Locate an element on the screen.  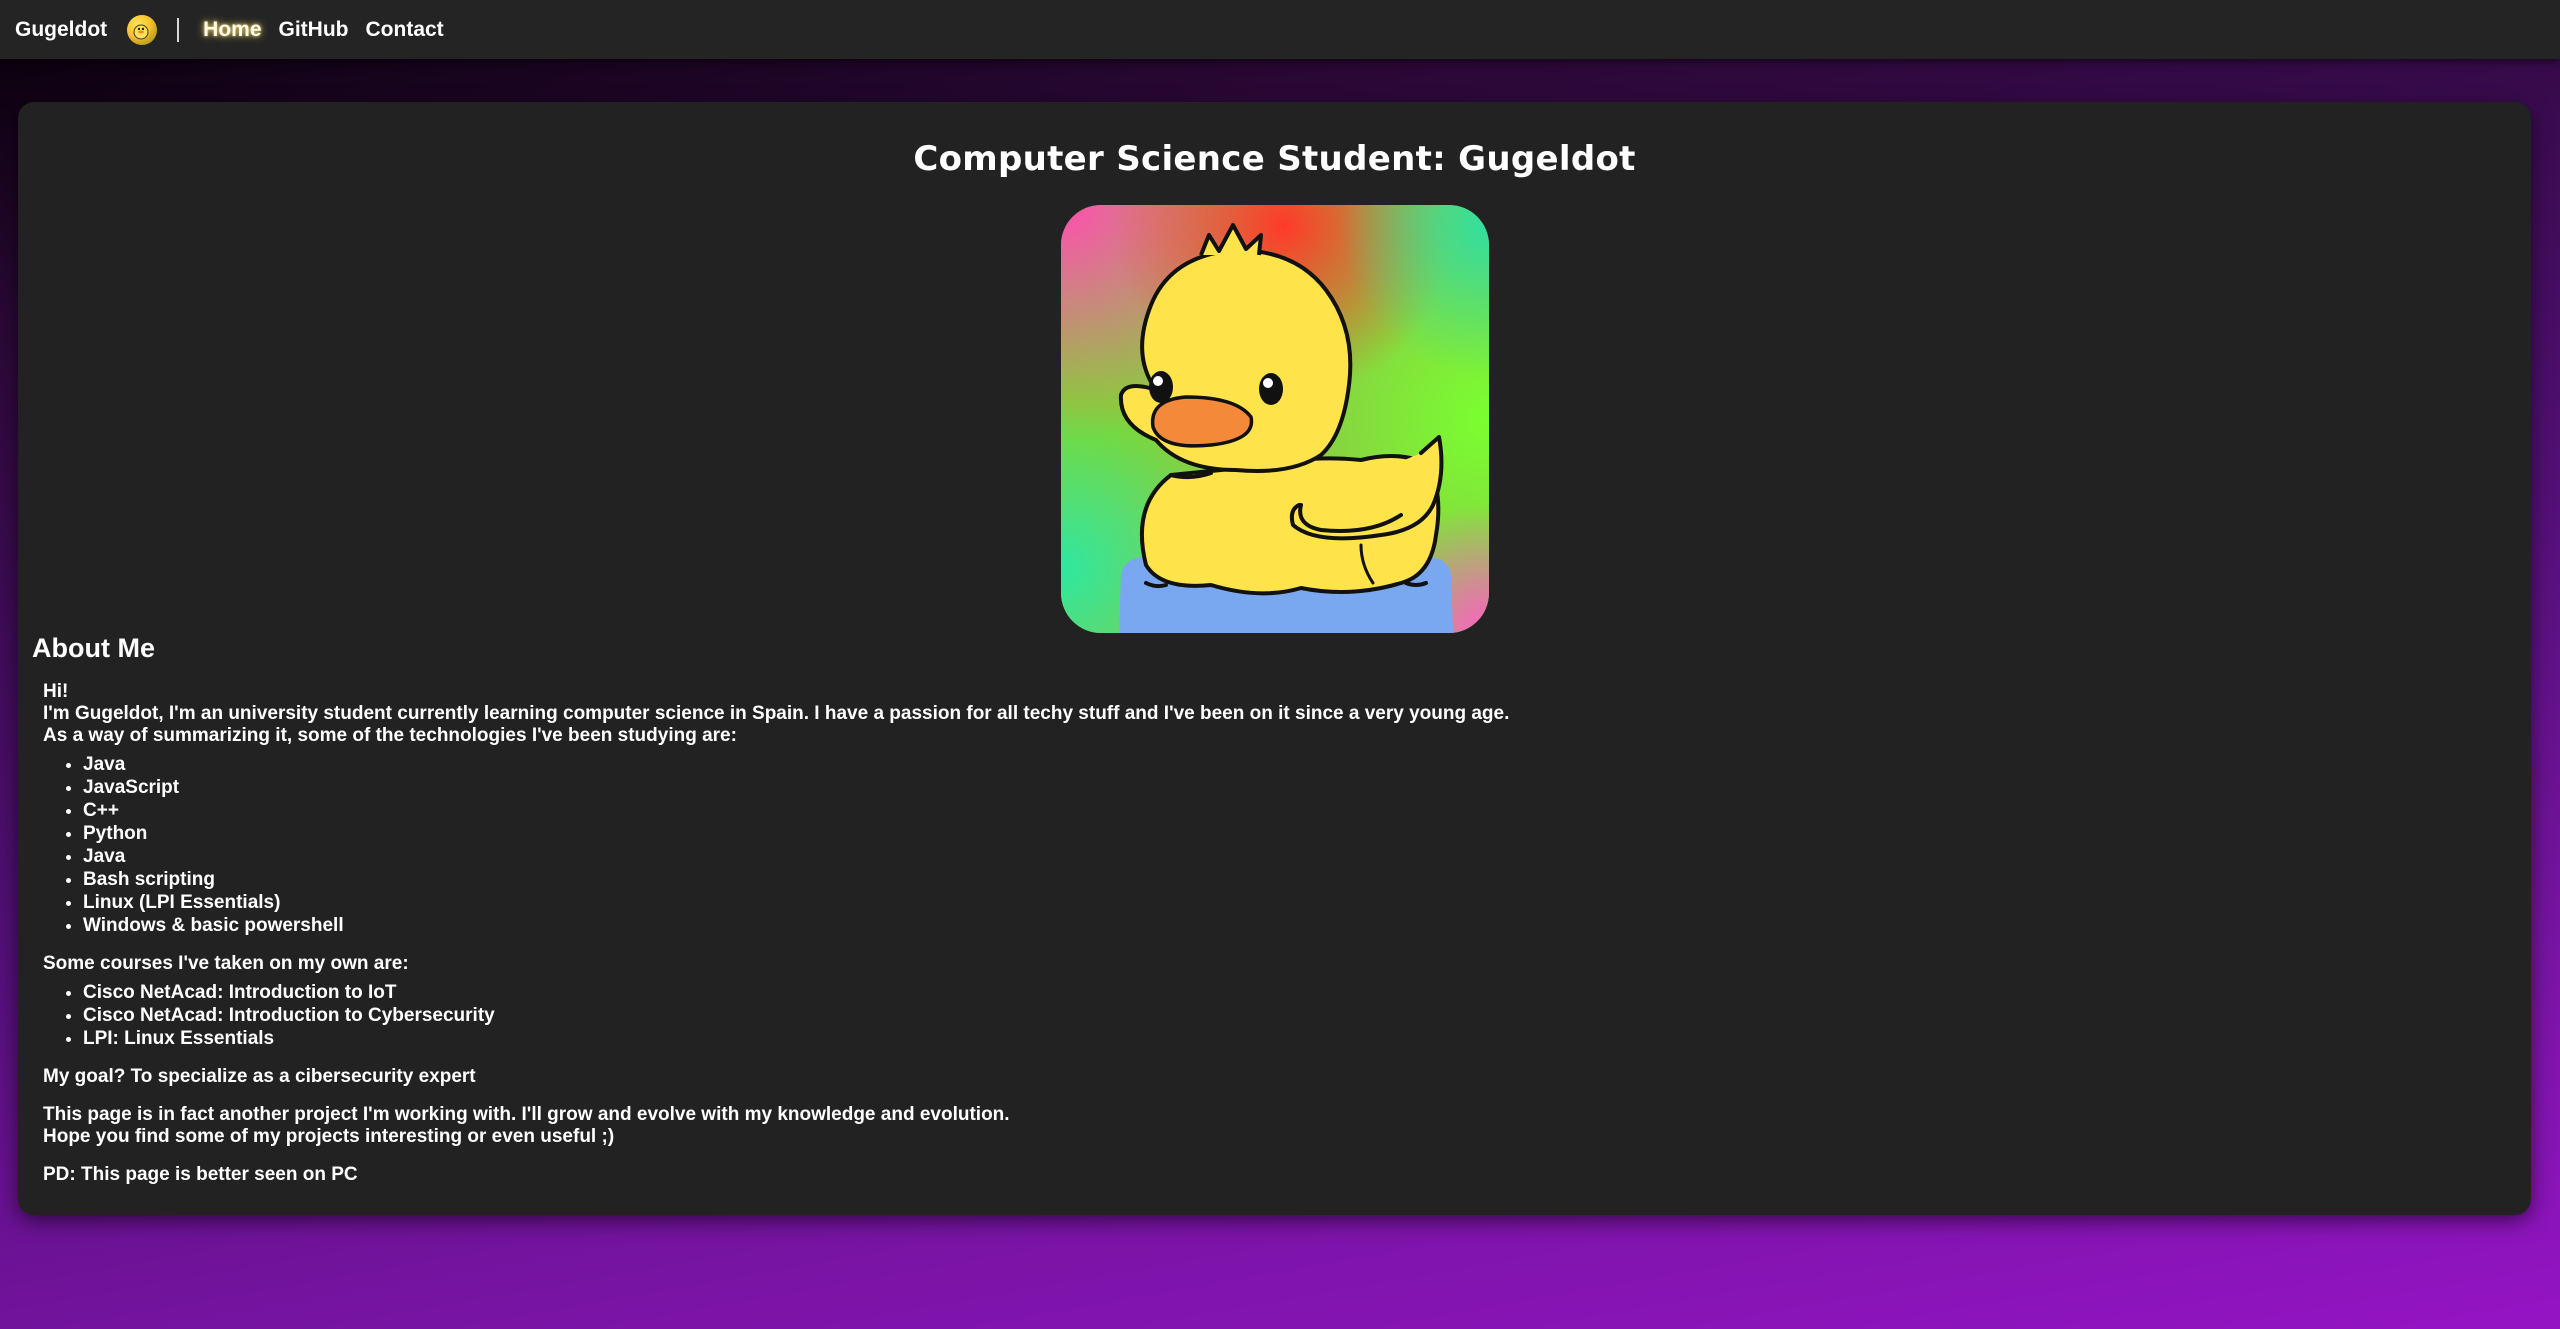
nav-link-home: Home is located at coordinates (232, 30).